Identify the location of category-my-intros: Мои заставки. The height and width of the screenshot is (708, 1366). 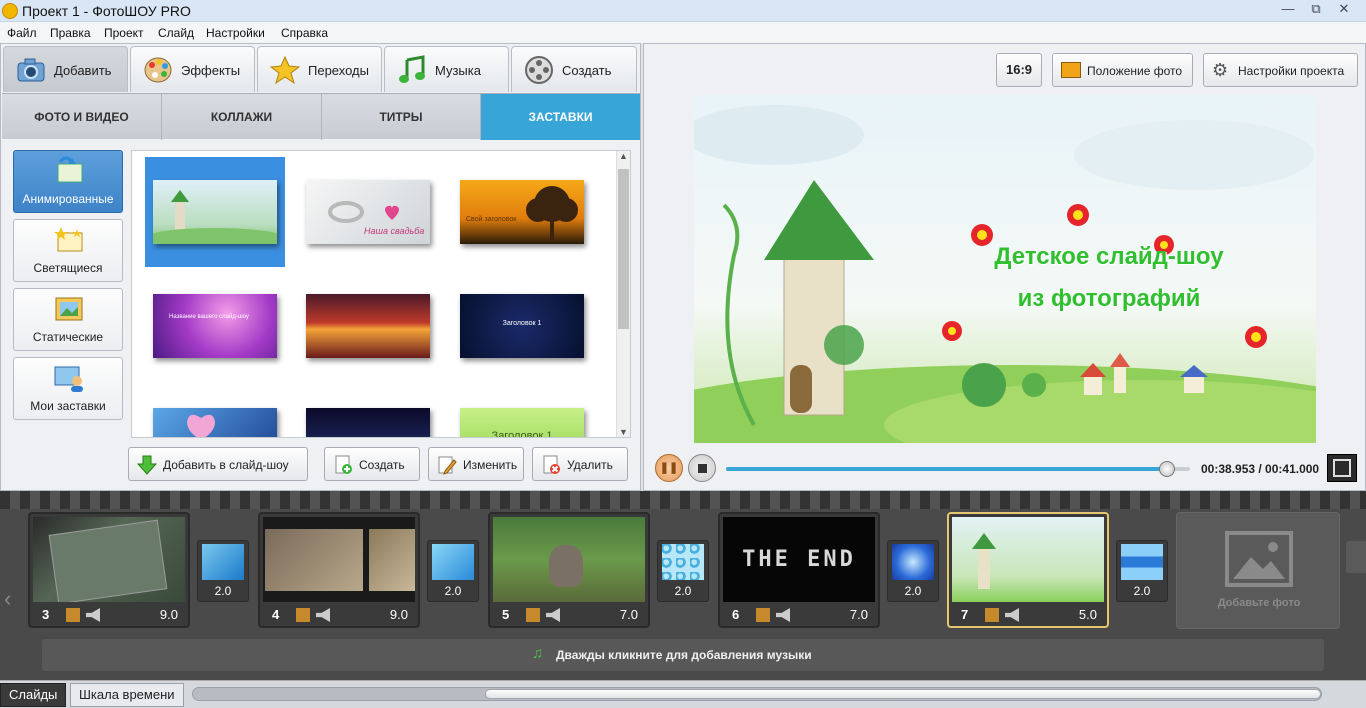
(68, 388).